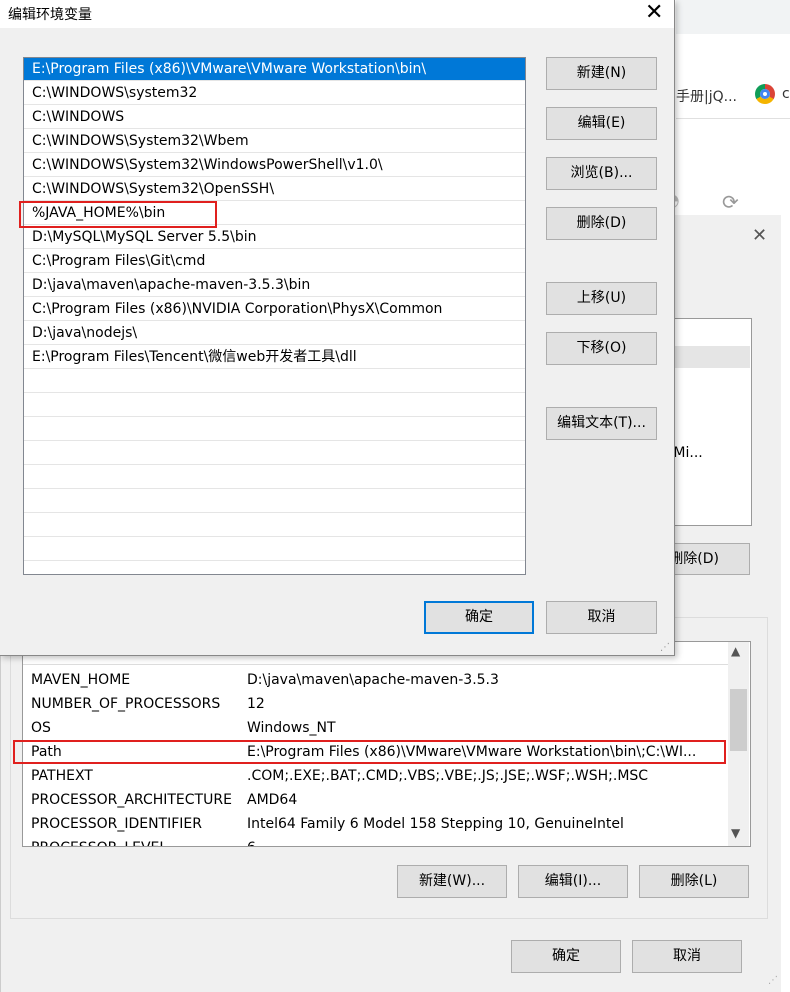 The width and height of the screenshot is (790, 992). I want to click on path-entry: C:\WINDOWS\System32\OpenSSH\, so click(153, 189).